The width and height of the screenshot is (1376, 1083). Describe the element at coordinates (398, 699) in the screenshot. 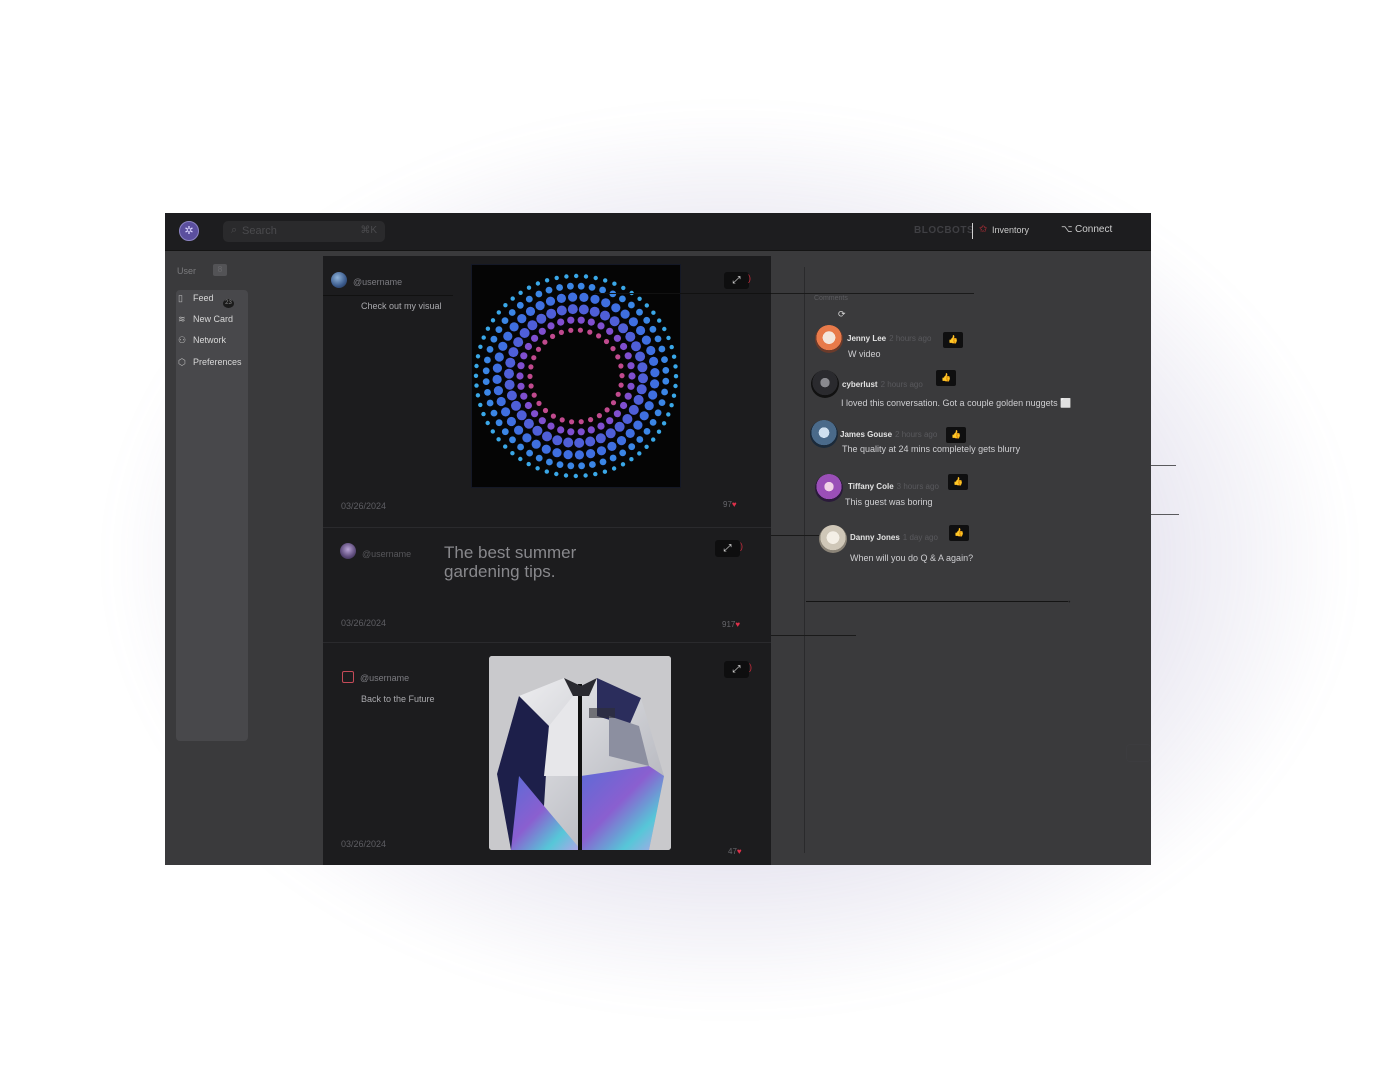

I see `post-caption: Back to the Future` at that location.